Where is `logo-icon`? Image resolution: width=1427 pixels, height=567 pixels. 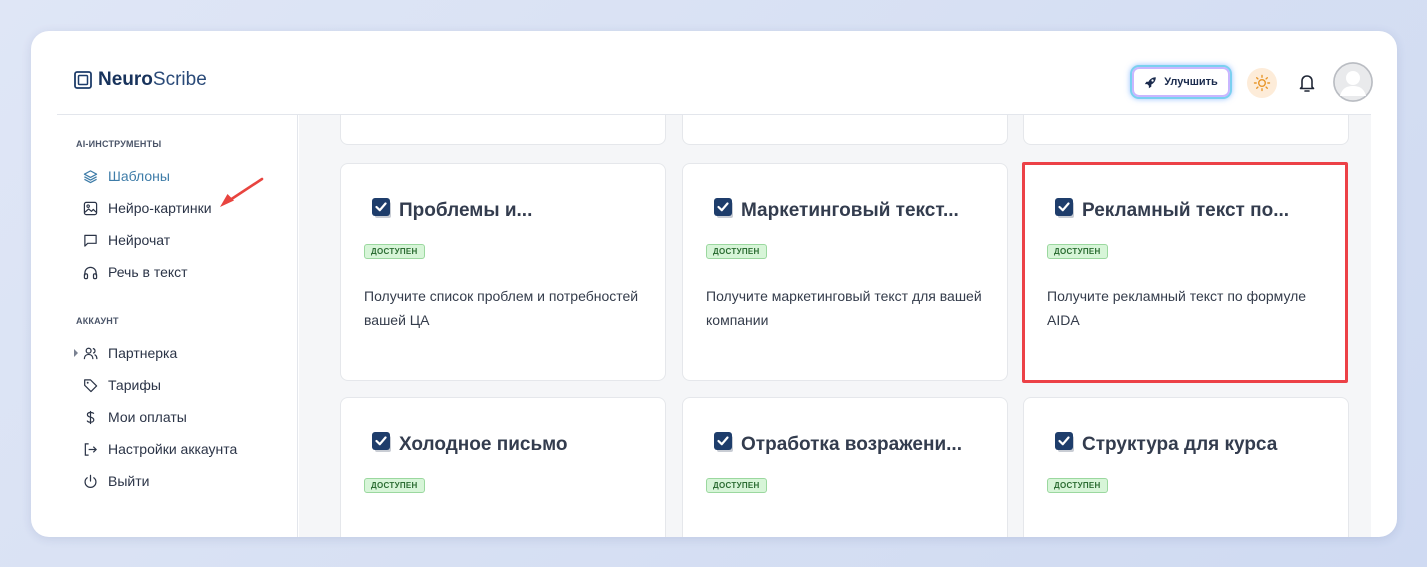 logo-icon is located at coordinates (83, 80).